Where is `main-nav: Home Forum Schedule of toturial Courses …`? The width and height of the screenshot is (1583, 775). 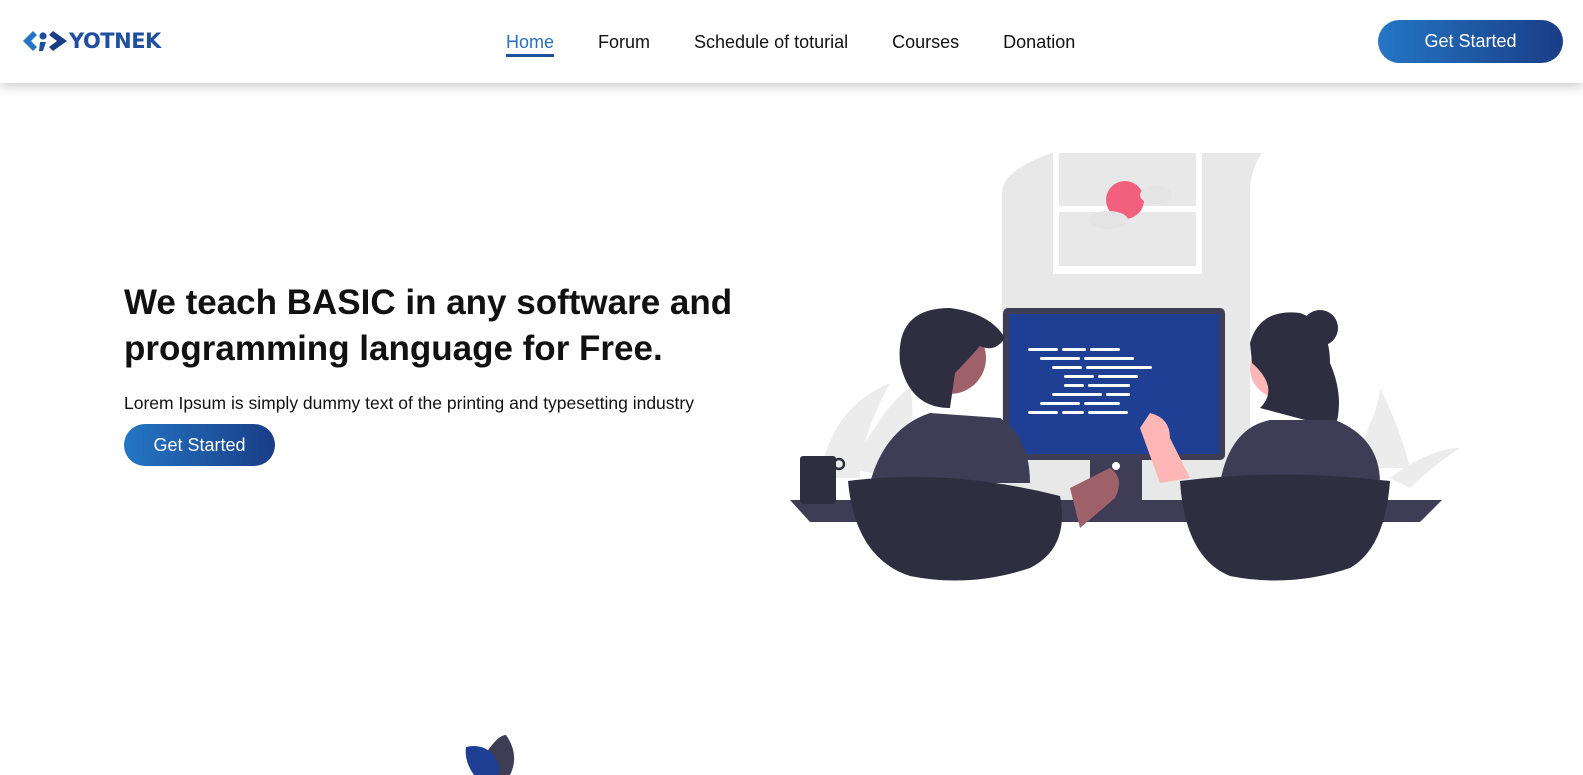 main-nav: Home Forum Schedule of toturial Courses … is located at coordinates (812, 43).